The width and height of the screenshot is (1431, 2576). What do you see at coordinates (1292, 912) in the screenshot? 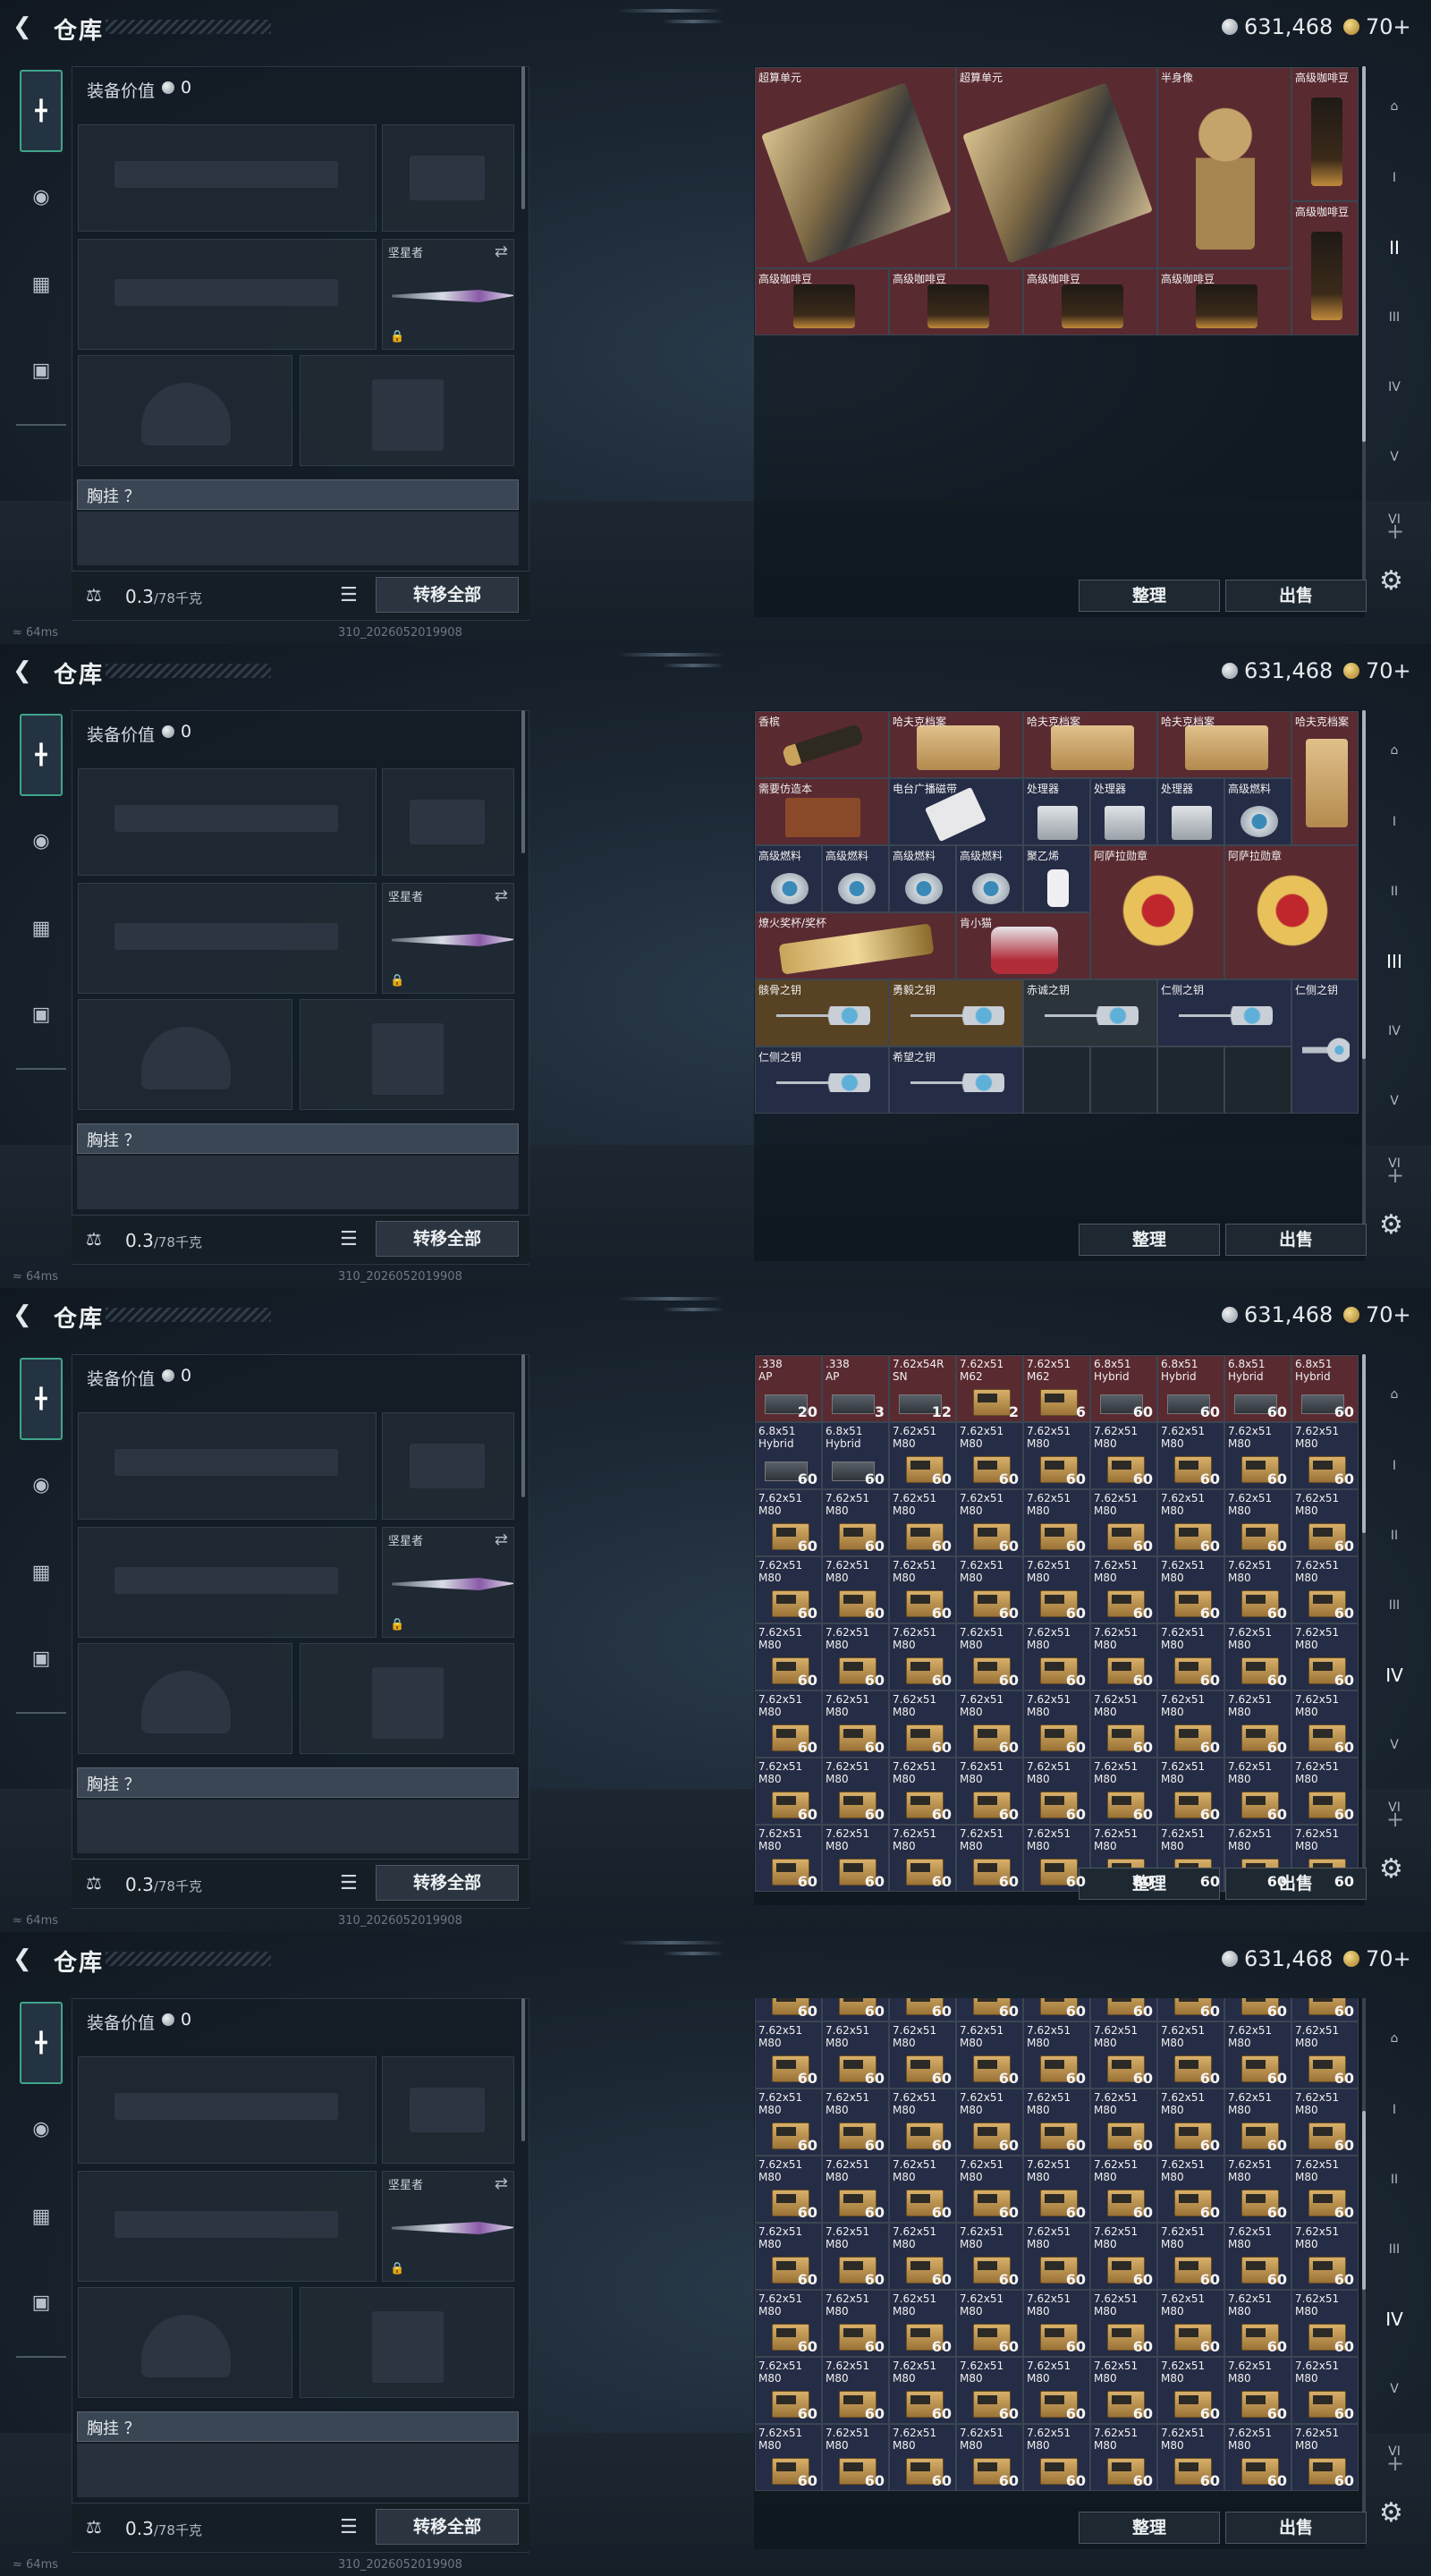
I see `stash-item: 阿萨拉勋章` at bounding box center [1292, 912].